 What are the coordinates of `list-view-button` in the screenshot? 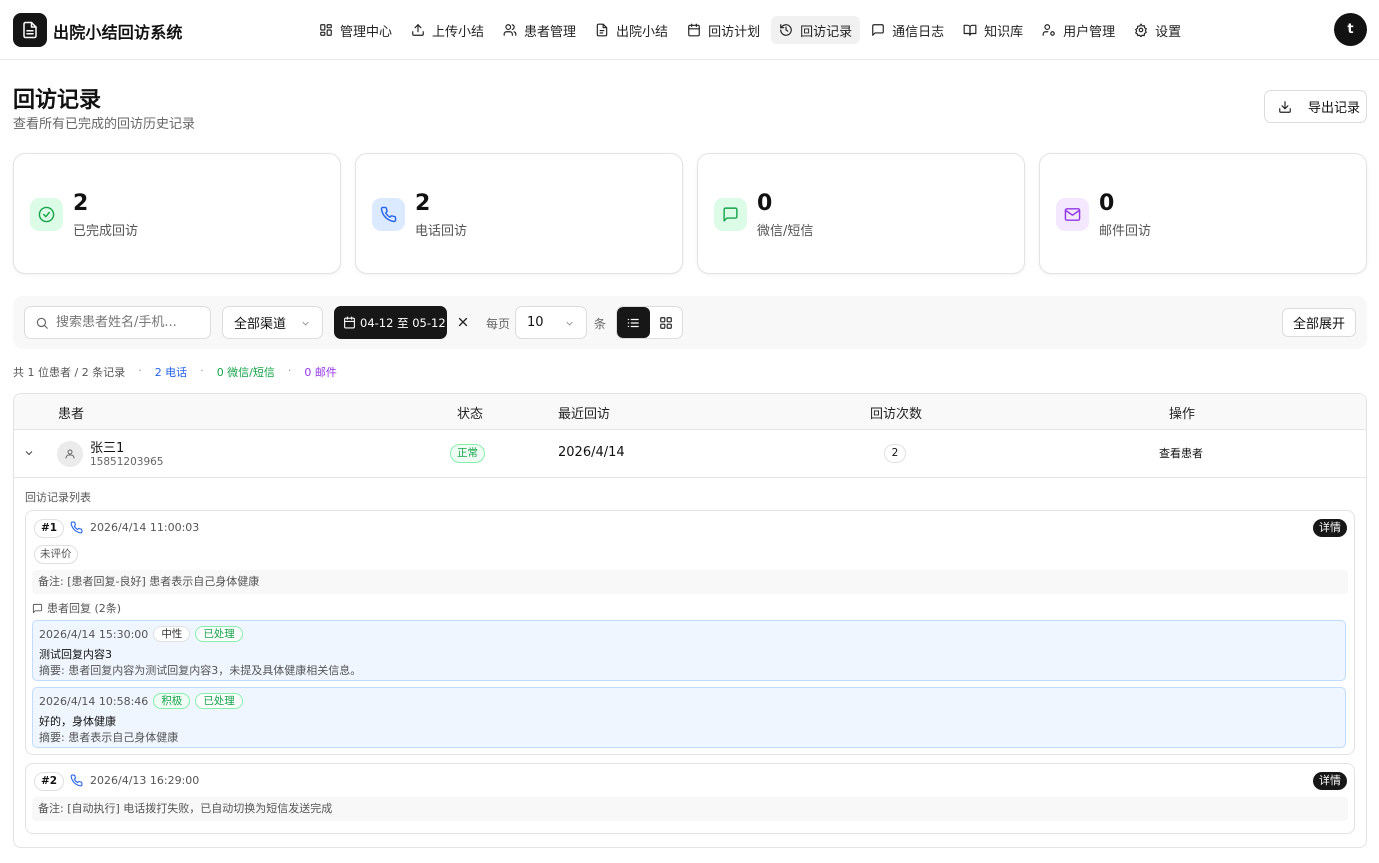 It's located at (633, 322).